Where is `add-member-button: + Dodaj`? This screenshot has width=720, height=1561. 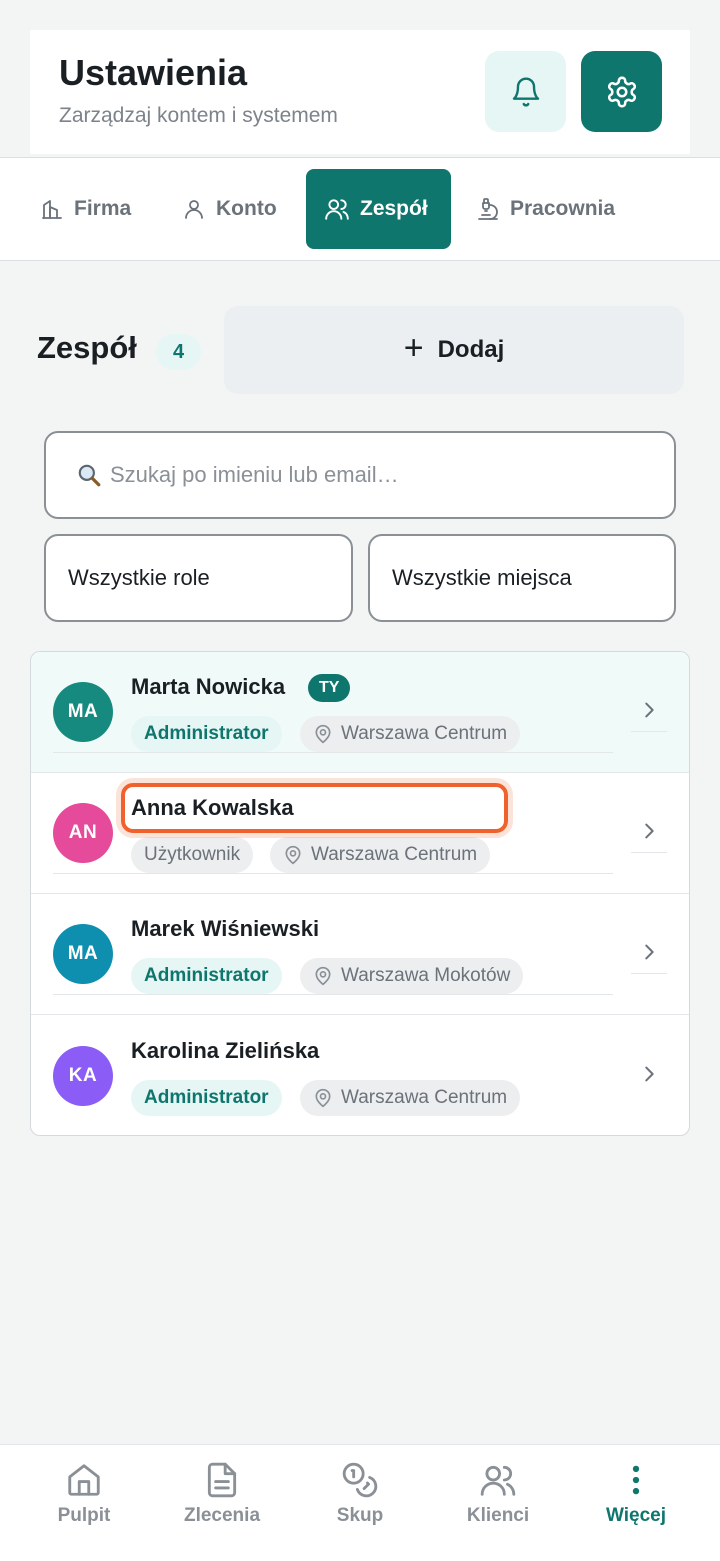 add-member-button: + Dodaj is located at coordinates (454, 350).